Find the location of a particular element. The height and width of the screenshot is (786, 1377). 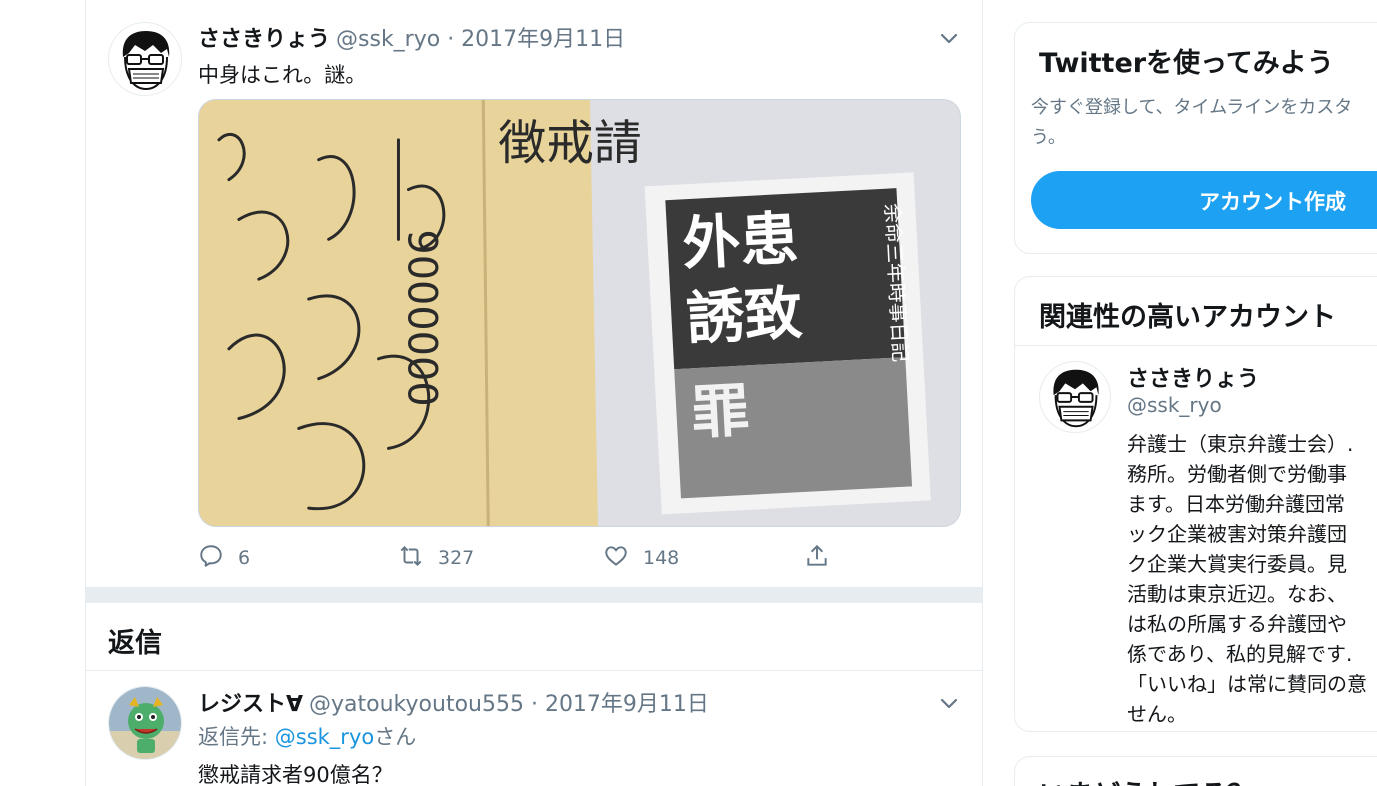

reply-to: 返信先: @ssk_ryoさん is located at coordinates (307, 736).